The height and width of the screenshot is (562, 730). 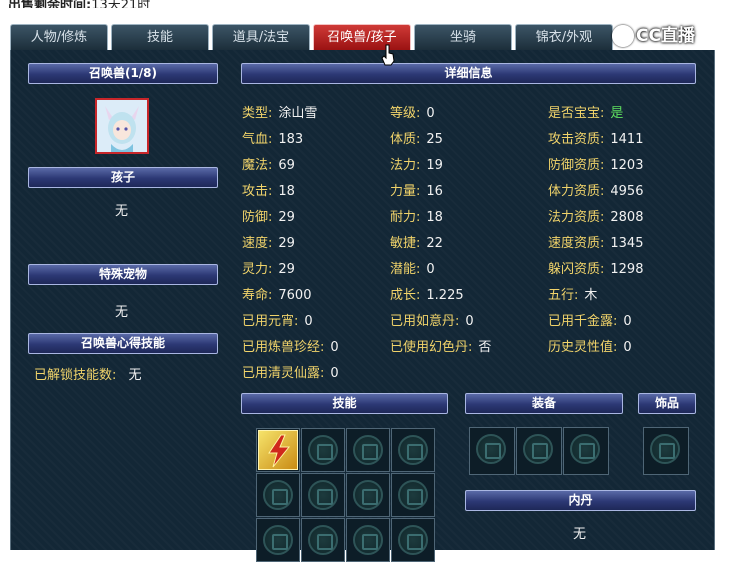 I want to click on watermark-text: CC直播, so click(x=665, y=36).